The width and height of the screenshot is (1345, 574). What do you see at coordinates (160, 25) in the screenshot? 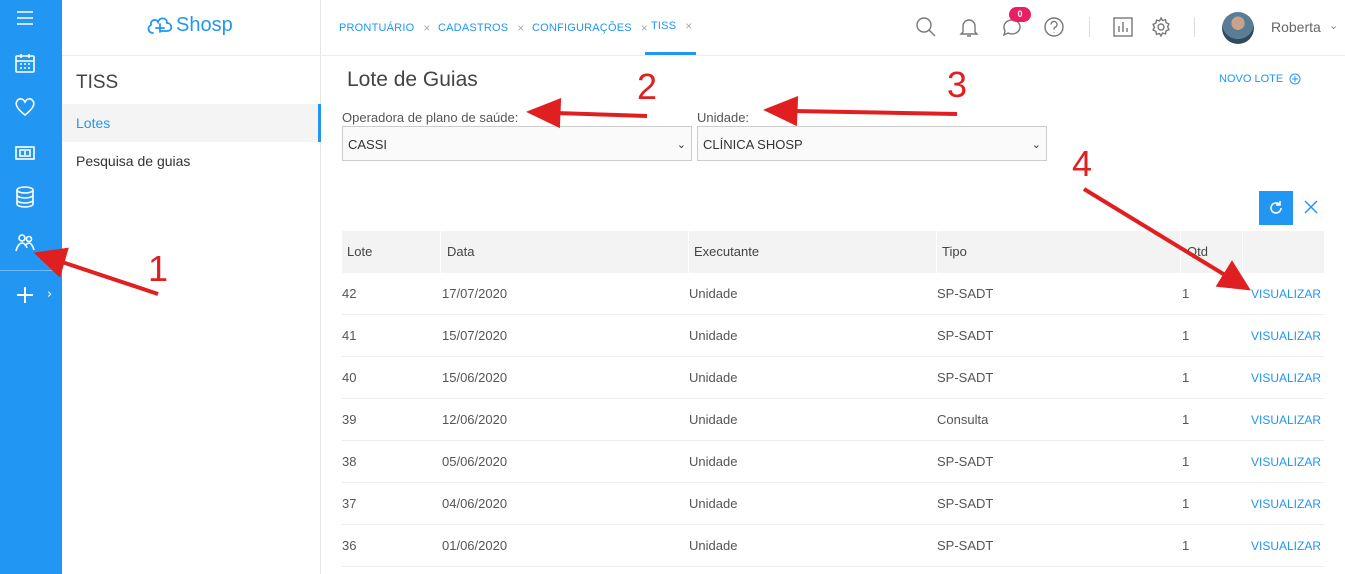
I see `cloud-logo-icon` at bounding box center [160, 25].